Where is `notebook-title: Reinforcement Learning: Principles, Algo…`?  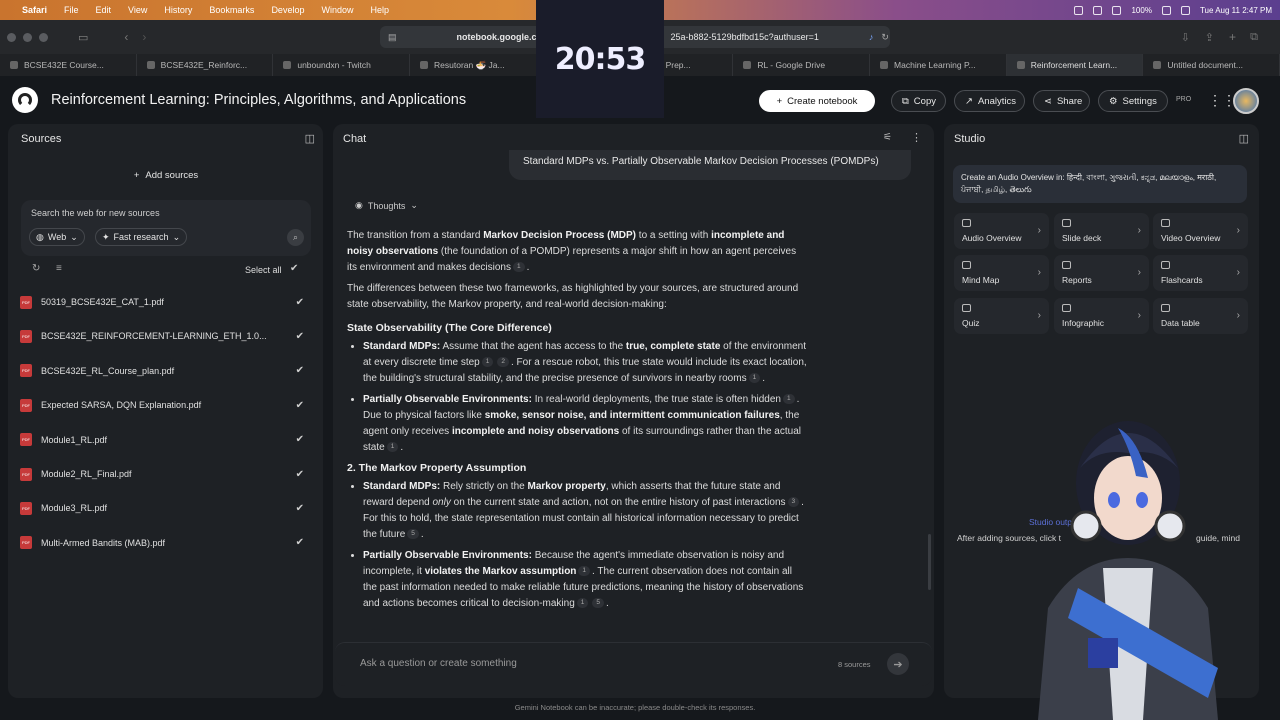 notebook-title: Reinforcement Learning: Principles, Algo… is located at coordinates (258, 100).